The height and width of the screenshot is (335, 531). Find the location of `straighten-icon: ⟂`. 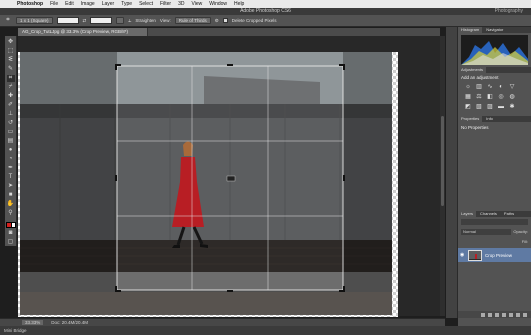

straighten-icon: ⟂ is located at coordinates (129, 20).